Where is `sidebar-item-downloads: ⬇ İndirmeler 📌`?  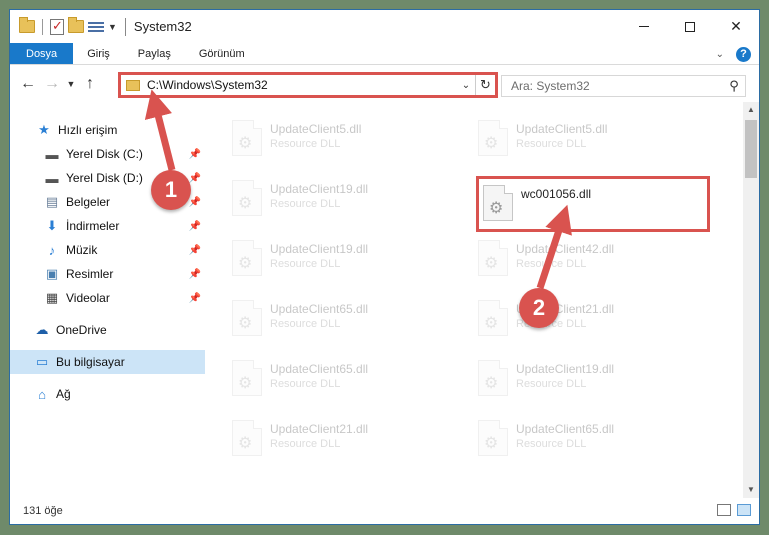 sidebar-item-downloads: ⬇ İndirmeler 📌 is located at coordinates (107, 226).